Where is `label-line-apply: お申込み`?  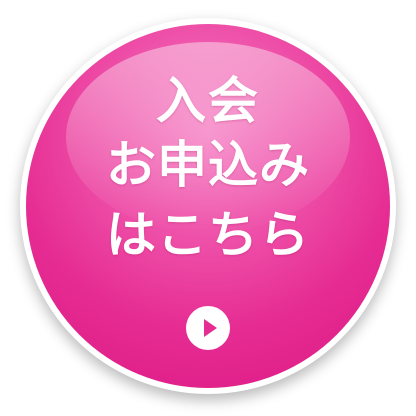
label-line-apply: お申込み is located at coordinates (208, 165).